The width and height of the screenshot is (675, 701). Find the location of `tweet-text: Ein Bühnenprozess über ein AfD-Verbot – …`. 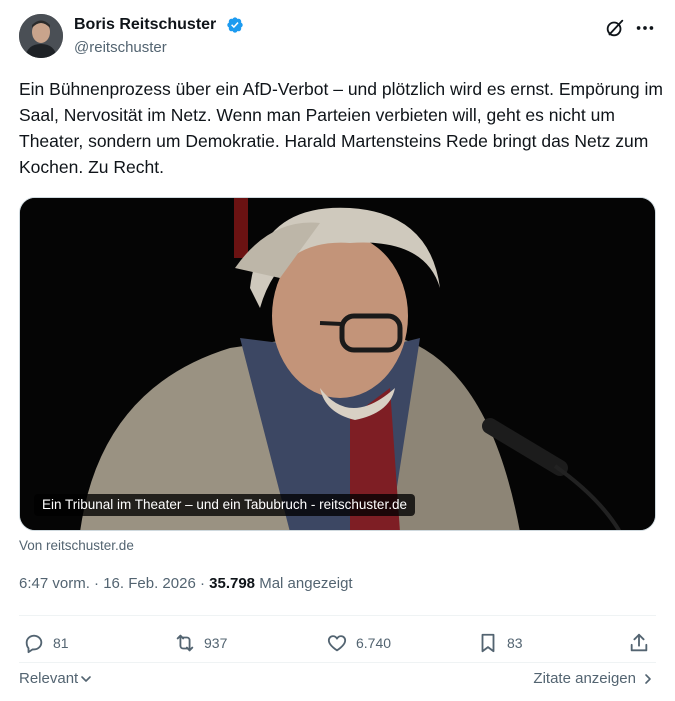

tweet-text: Ein Bühnenprozess über ein AfD-Verbot – … is located at coordinates (341, 128).